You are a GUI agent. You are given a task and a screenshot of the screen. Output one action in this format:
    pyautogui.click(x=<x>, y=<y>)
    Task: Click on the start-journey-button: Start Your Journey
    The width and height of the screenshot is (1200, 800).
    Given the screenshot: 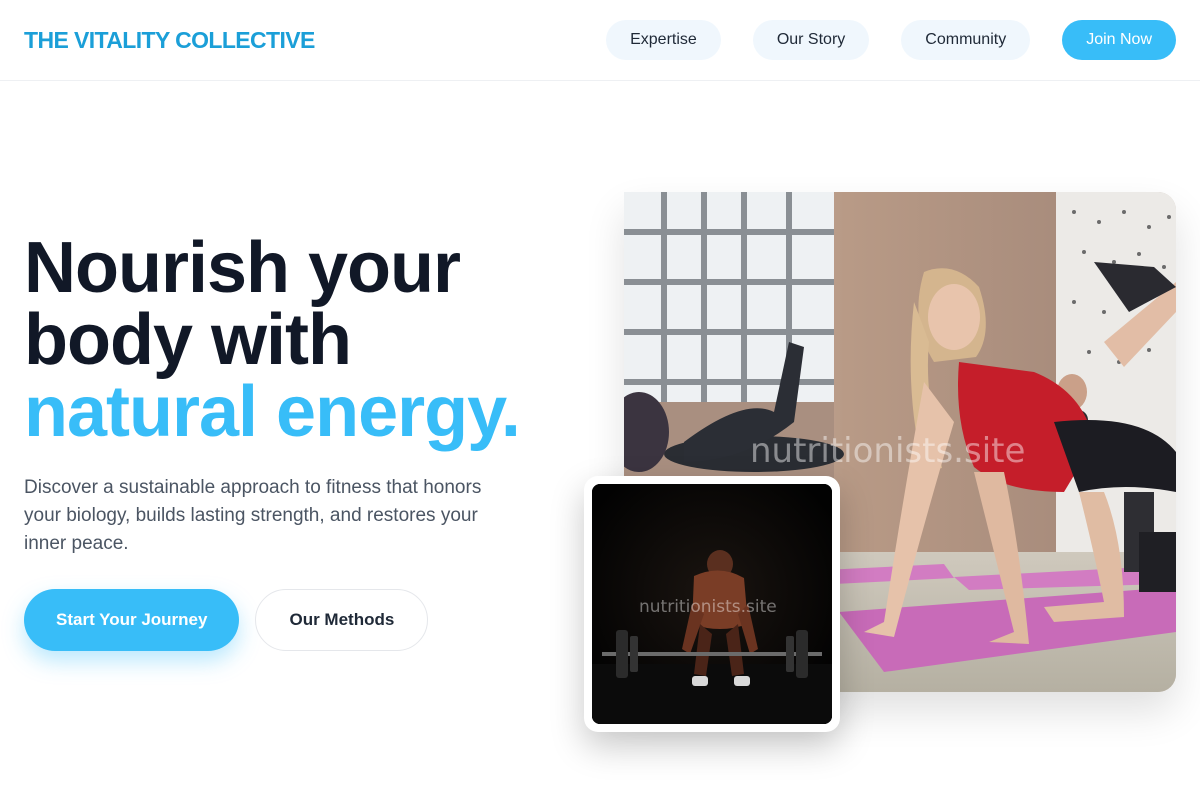 What is the action you would take?
    pyautogui.click(x=132, y=620)
    